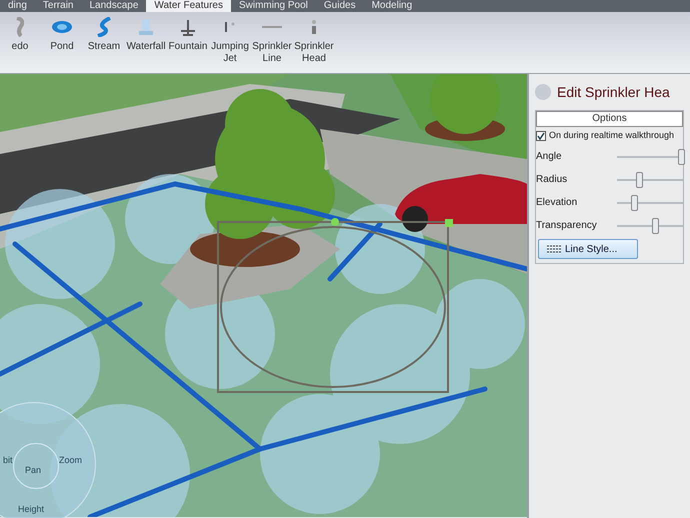 This screenshot has height=518, width=690. I want to click on panel-title: Edit Sprinkler Hea, so click(613, 92).